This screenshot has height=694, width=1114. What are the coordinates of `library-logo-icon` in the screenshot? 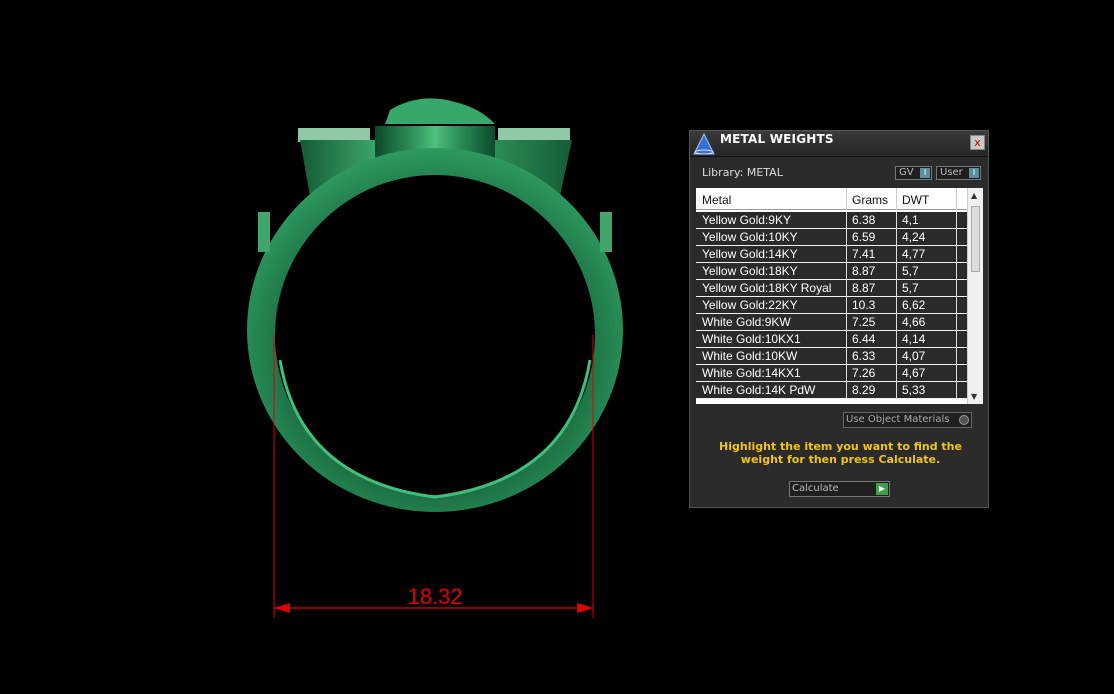 It's located at (704, 143).